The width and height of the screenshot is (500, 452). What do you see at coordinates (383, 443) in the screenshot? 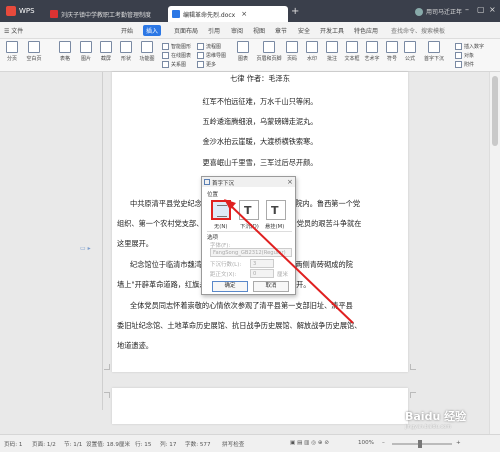
I see `zoom-out-icon: –` at bounding box center [383, 443].